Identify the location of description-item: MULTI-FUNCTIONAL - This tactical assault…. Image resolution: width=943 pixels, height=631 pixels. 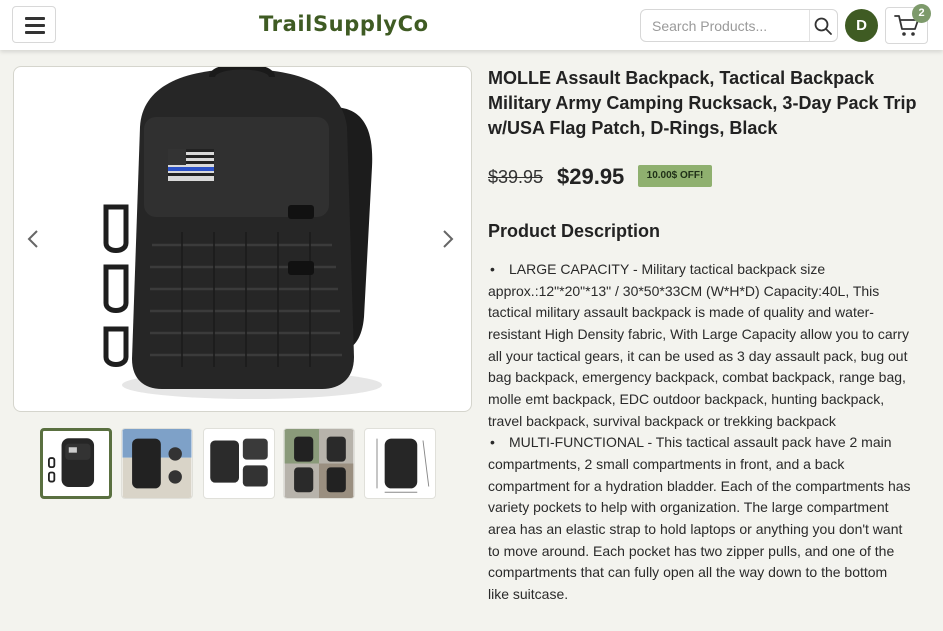
(700, 518).